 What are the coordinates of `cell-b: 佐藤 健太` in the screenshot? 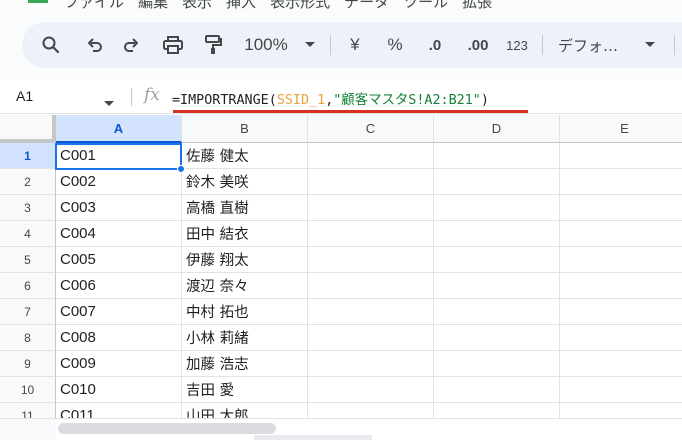 It's located at (245, 156).